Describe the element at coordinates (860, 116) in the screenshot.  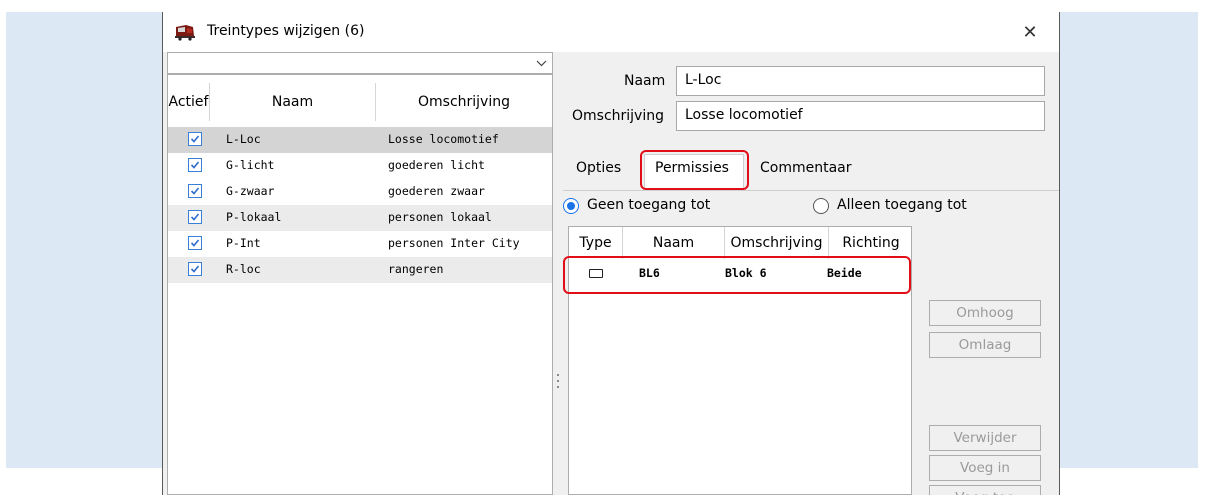
I see `description-input: Losse locomotief` at that location.